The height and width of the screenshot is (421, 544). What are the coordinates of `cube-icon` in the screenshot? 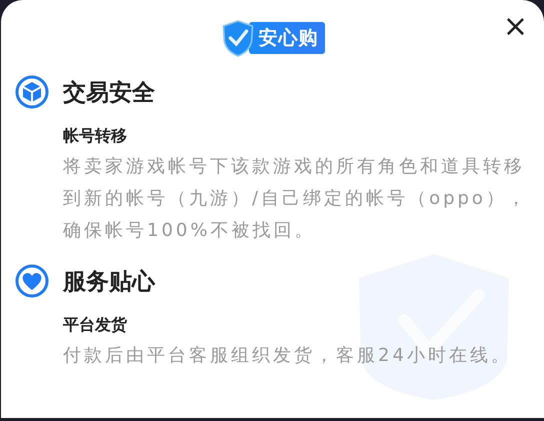 It's located at (32, 92).